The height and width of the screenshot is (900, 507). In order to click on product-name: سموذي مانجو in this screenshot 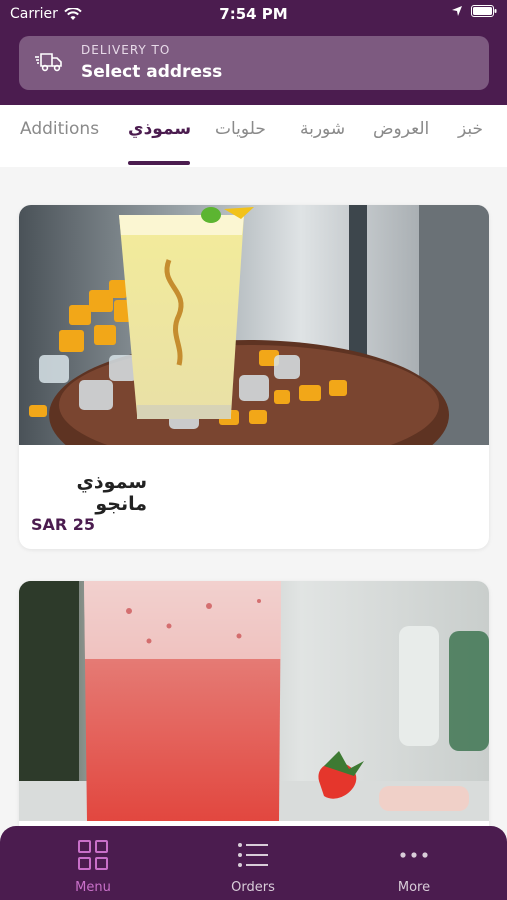, I will do `click(112, 493)`.